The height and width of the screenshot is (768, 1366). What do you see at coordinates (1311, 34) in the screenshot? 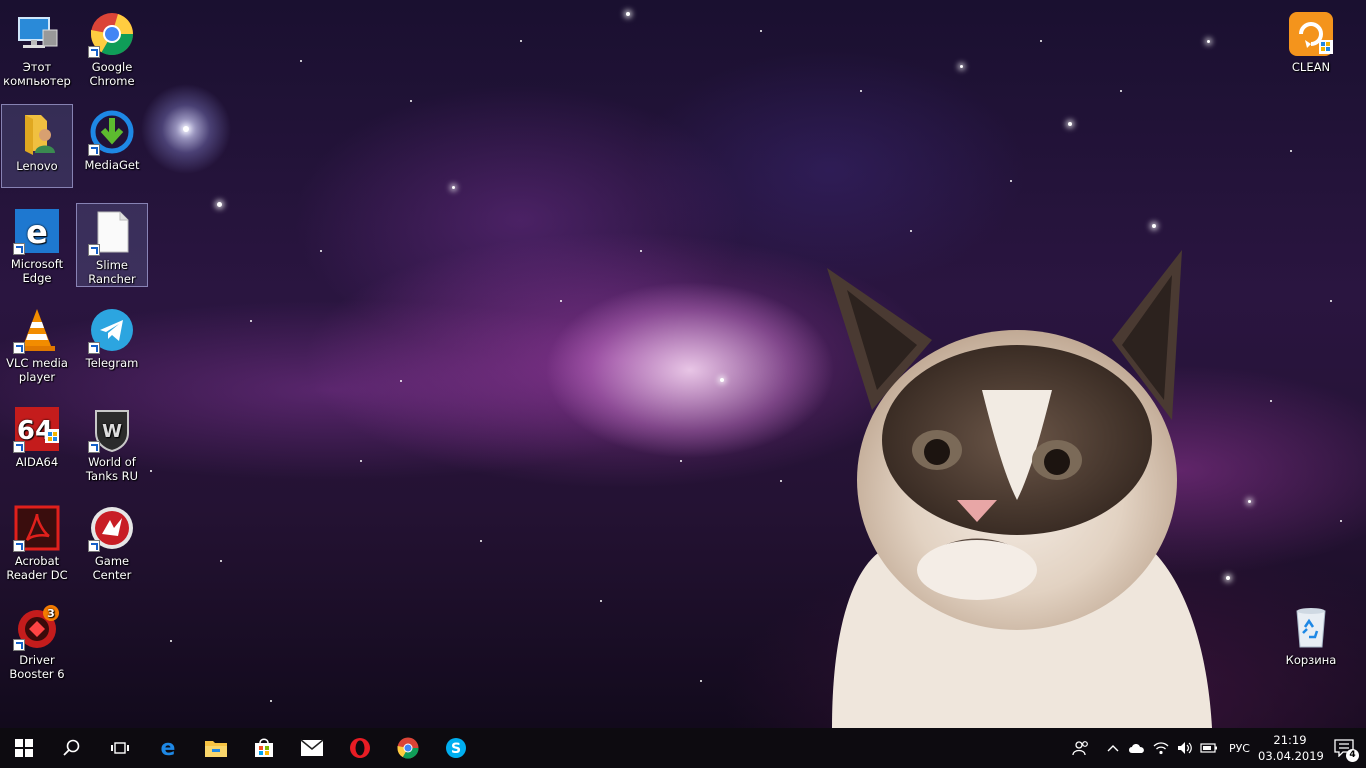
I see `clean-icon` at bounding box center [1311, 34].